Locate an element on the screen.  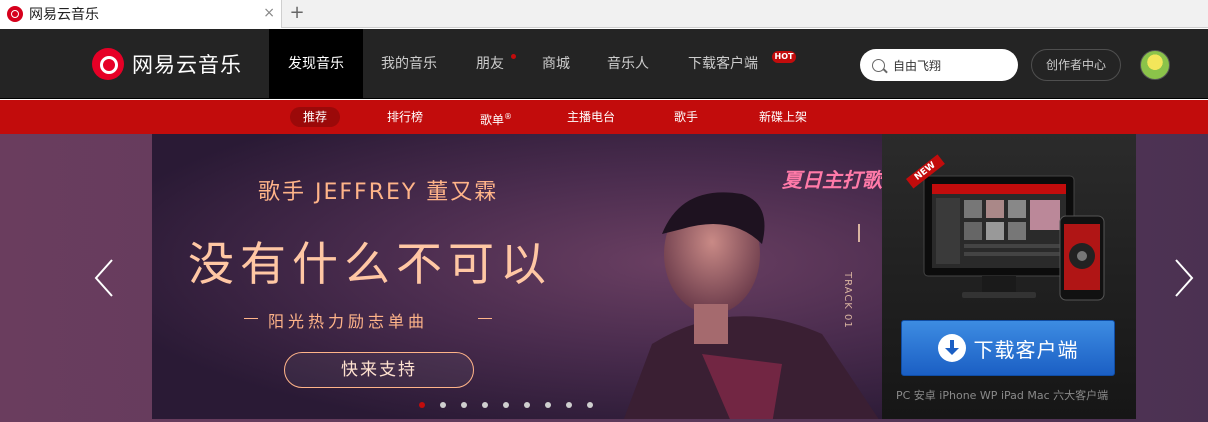
next-slide-button is located at coordinates (1184, 278).